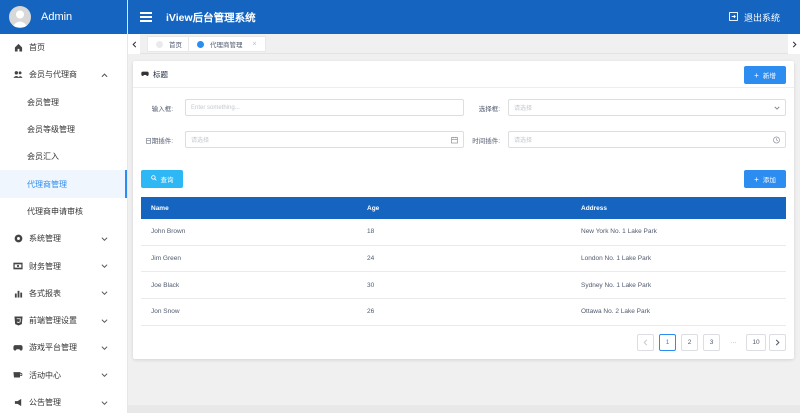 The width and height of the screenshot is (800, 413). Describe the element at coordinates (18, 48) in the screenshot. I see `home-icon` at that location.